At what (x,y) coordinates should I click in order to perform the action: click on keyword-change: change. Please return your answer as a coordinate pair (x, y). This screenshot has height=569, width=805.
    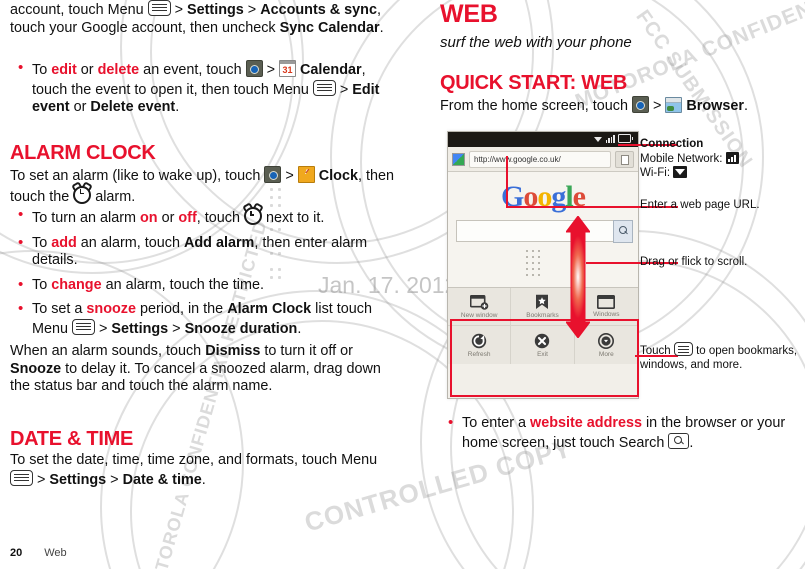
    Looking at the image, I should click on (76, 284).